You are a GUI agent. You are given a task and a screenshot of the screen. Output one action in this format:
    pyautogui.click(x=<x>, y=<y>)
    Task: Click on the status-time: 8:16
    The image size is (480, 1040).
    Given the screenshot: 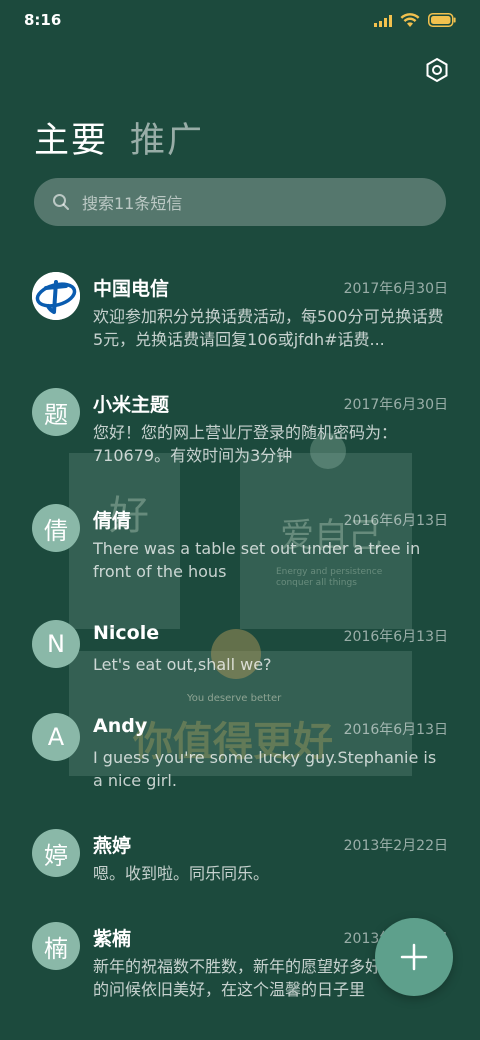 What is the action you would take?
    pyautogui.click(x=43, y=20)
    